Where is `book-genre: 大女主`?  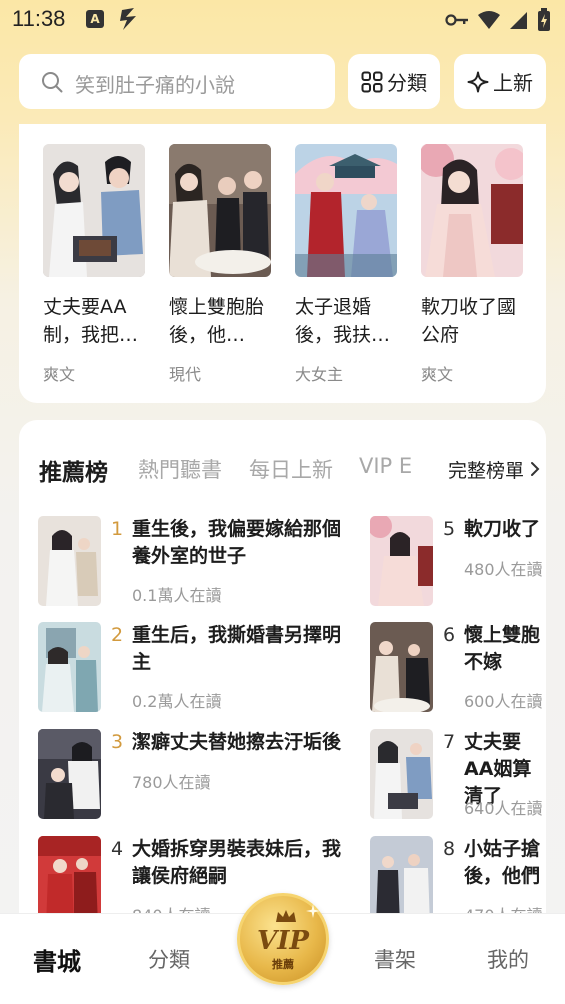 book-genre: 大女主 is located at coordinates (319, 374).